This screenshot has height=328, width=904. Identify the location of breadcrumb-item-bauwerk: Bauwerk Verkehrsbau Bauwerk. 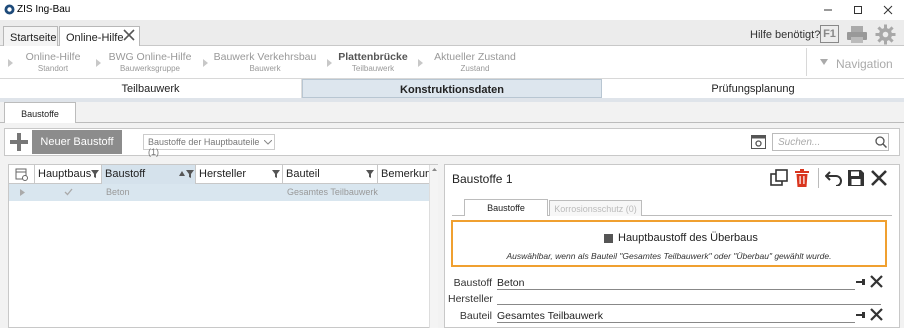
(265, 62).